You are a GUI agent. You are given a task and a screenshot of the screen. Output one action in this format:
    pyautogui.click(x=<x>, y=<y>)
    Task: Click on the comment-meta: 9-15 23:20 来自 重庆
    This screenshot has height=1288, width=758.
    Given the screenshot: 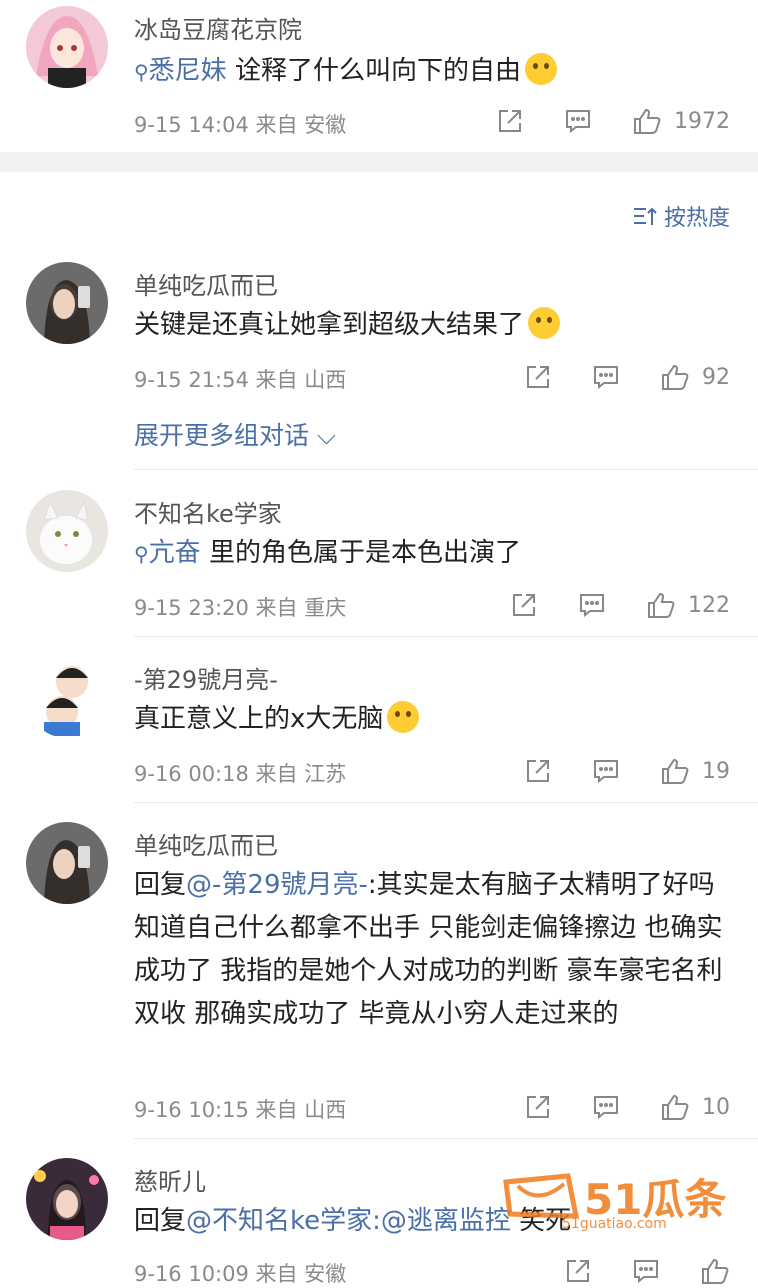 What is the action you would take?
    pyautogui.click(x=240, y=608)
    